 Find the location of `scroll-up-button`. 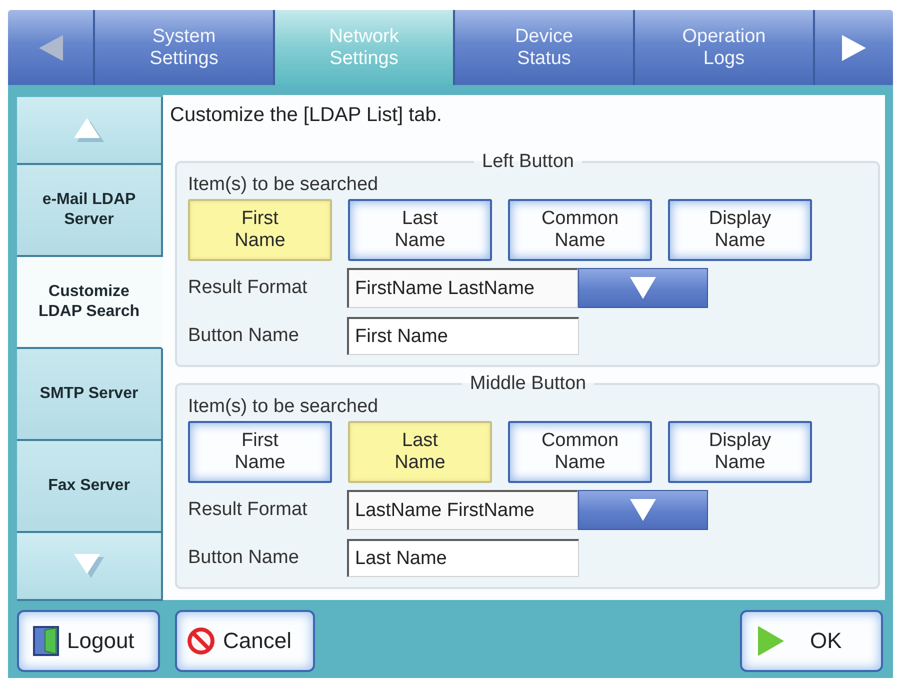

scroll-up-button is located at coordinates (90, 131).